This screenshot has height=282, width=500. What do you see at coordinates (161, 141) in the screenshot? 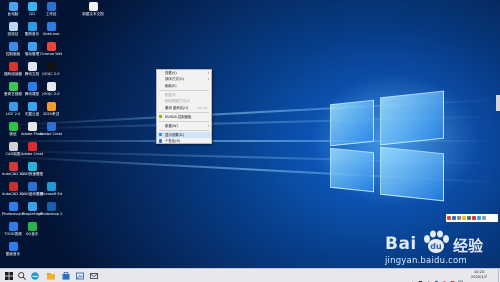
I see `personalize-icon` at bounding box center [161, 141].